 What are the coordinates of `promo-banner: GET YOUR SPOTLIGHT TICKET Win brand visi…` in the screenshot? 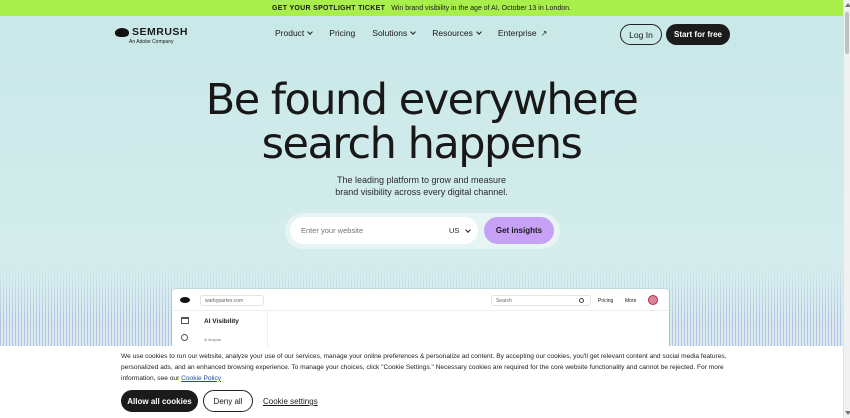 It's located at (421, 8).